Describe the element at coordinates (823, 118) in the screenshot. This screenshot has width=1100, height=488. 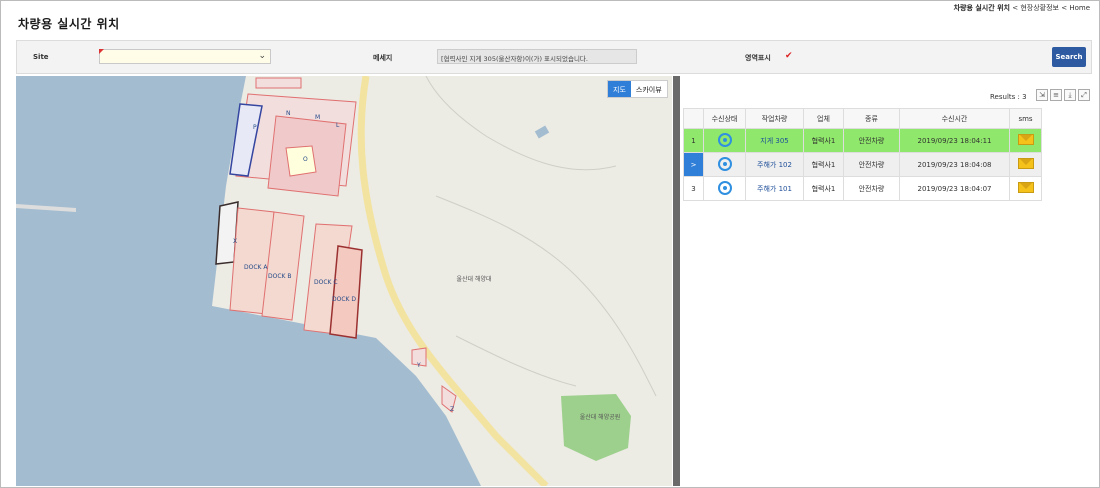
I see `col-header: 업체` at that location.